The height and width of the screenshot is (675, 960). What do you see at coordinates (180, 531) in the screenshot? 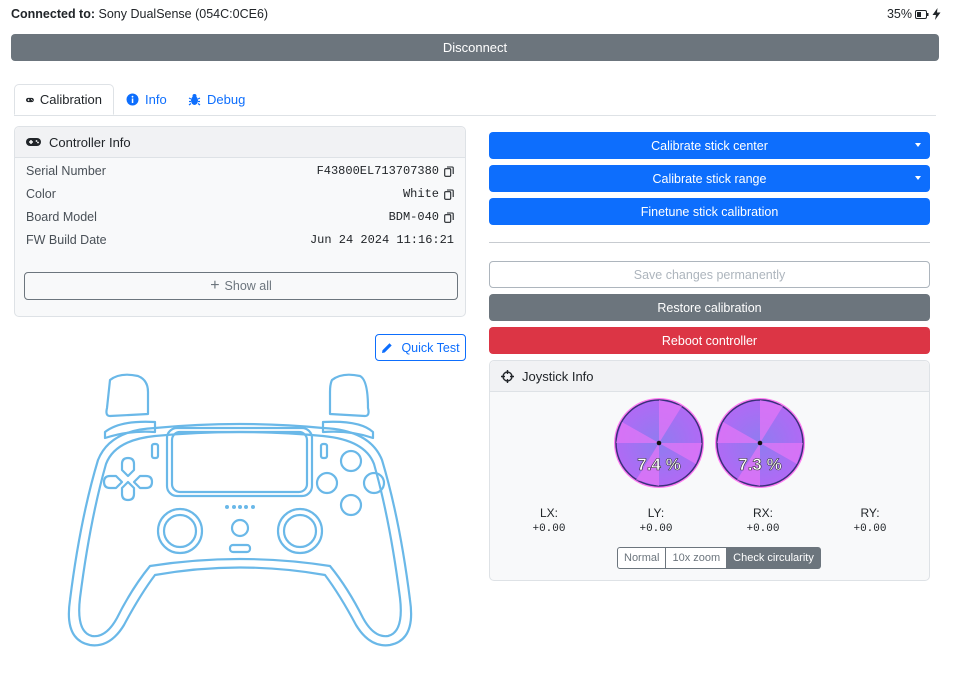
I see `left-stick` at bounding box center [180, 531].